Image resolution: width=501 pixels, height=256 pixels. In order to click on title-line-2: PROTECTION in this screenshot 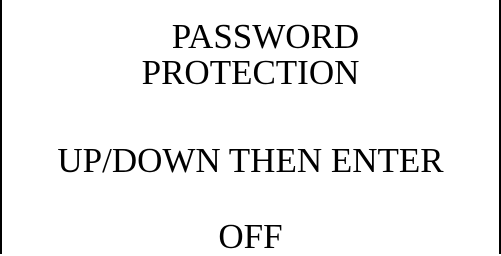, I will do `click(250, 72)`.